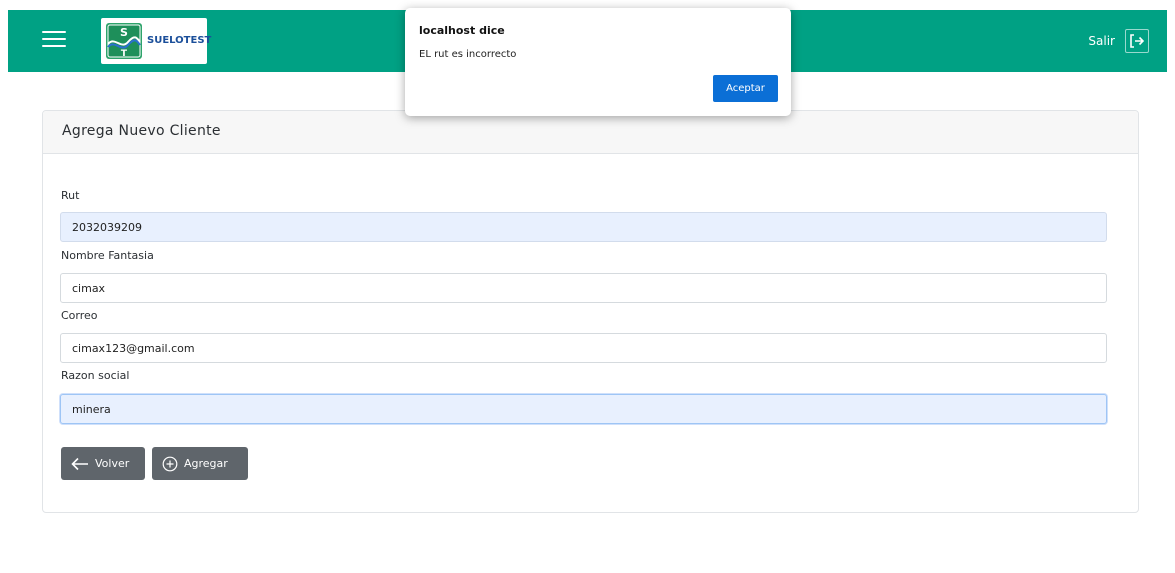  What do you see at coordinates (141, 131) in the screenshot?
I see `page-title: Agrega Nuevo Cliente` at bounding box center [141, 131].